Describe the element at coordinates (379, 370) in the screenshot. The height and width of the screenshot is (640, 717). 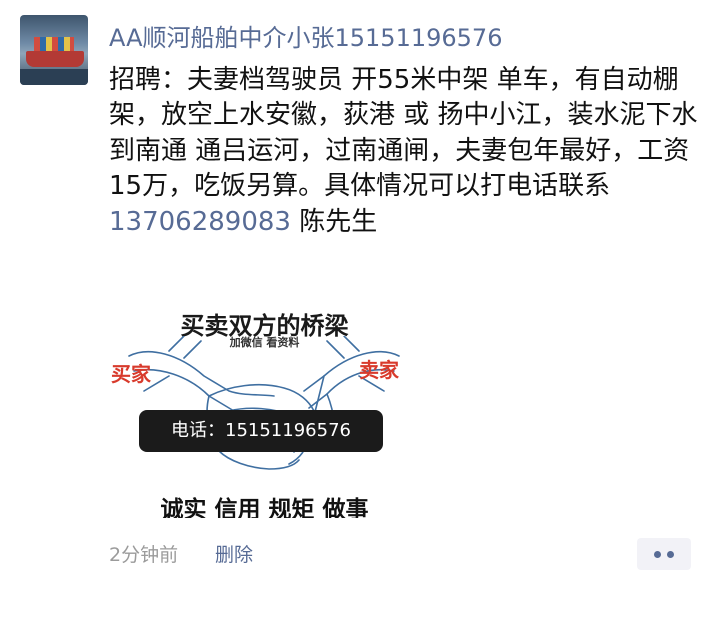
I see `seller-label: 卖家` at that location.